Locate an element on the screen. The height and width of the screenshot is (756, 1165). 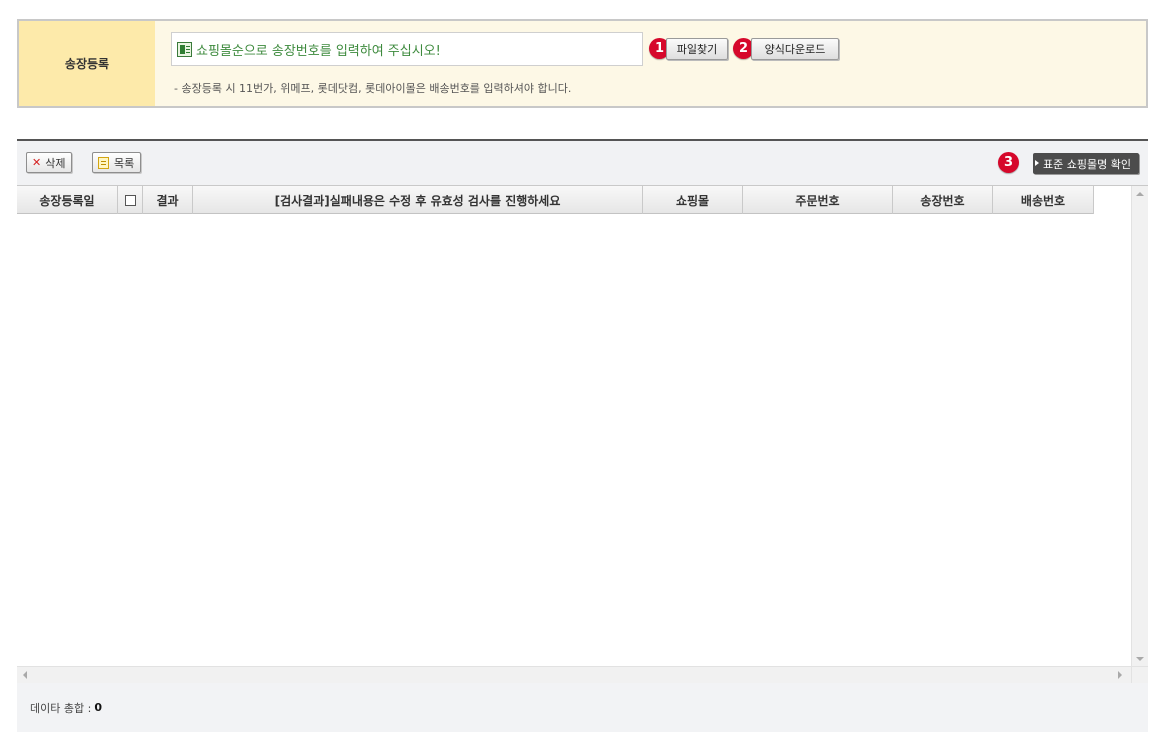
scroll-down-icon is located at coordinates (1140, 659).